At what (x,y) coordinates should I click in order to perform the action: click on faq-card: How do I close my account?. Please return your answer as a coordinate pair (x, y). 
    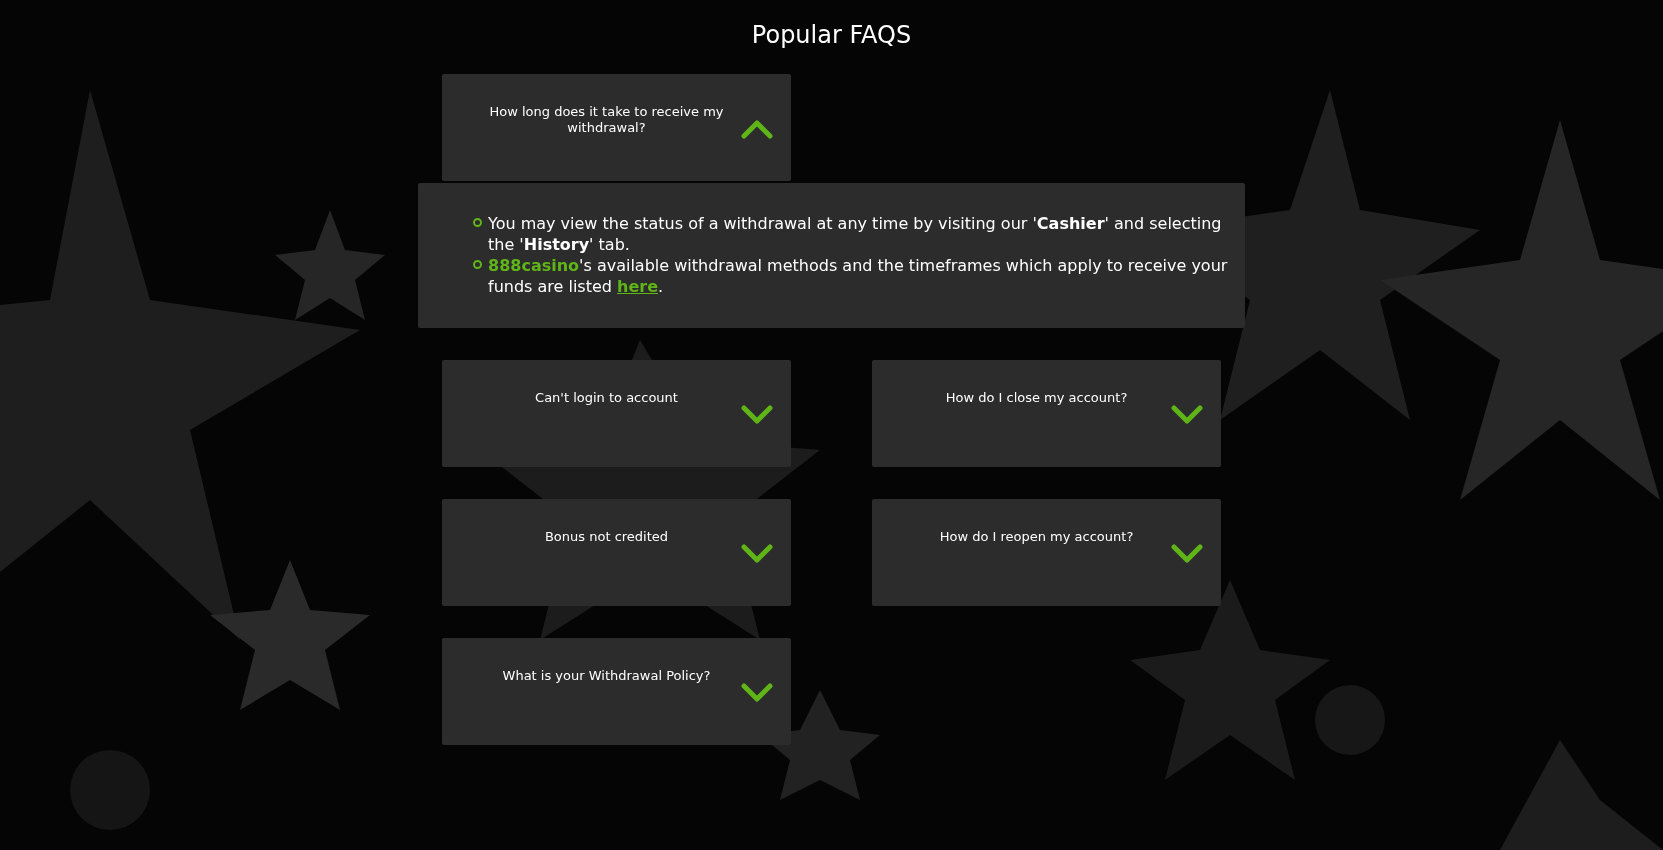
    Looking at the image, I should click on (1046, 413).